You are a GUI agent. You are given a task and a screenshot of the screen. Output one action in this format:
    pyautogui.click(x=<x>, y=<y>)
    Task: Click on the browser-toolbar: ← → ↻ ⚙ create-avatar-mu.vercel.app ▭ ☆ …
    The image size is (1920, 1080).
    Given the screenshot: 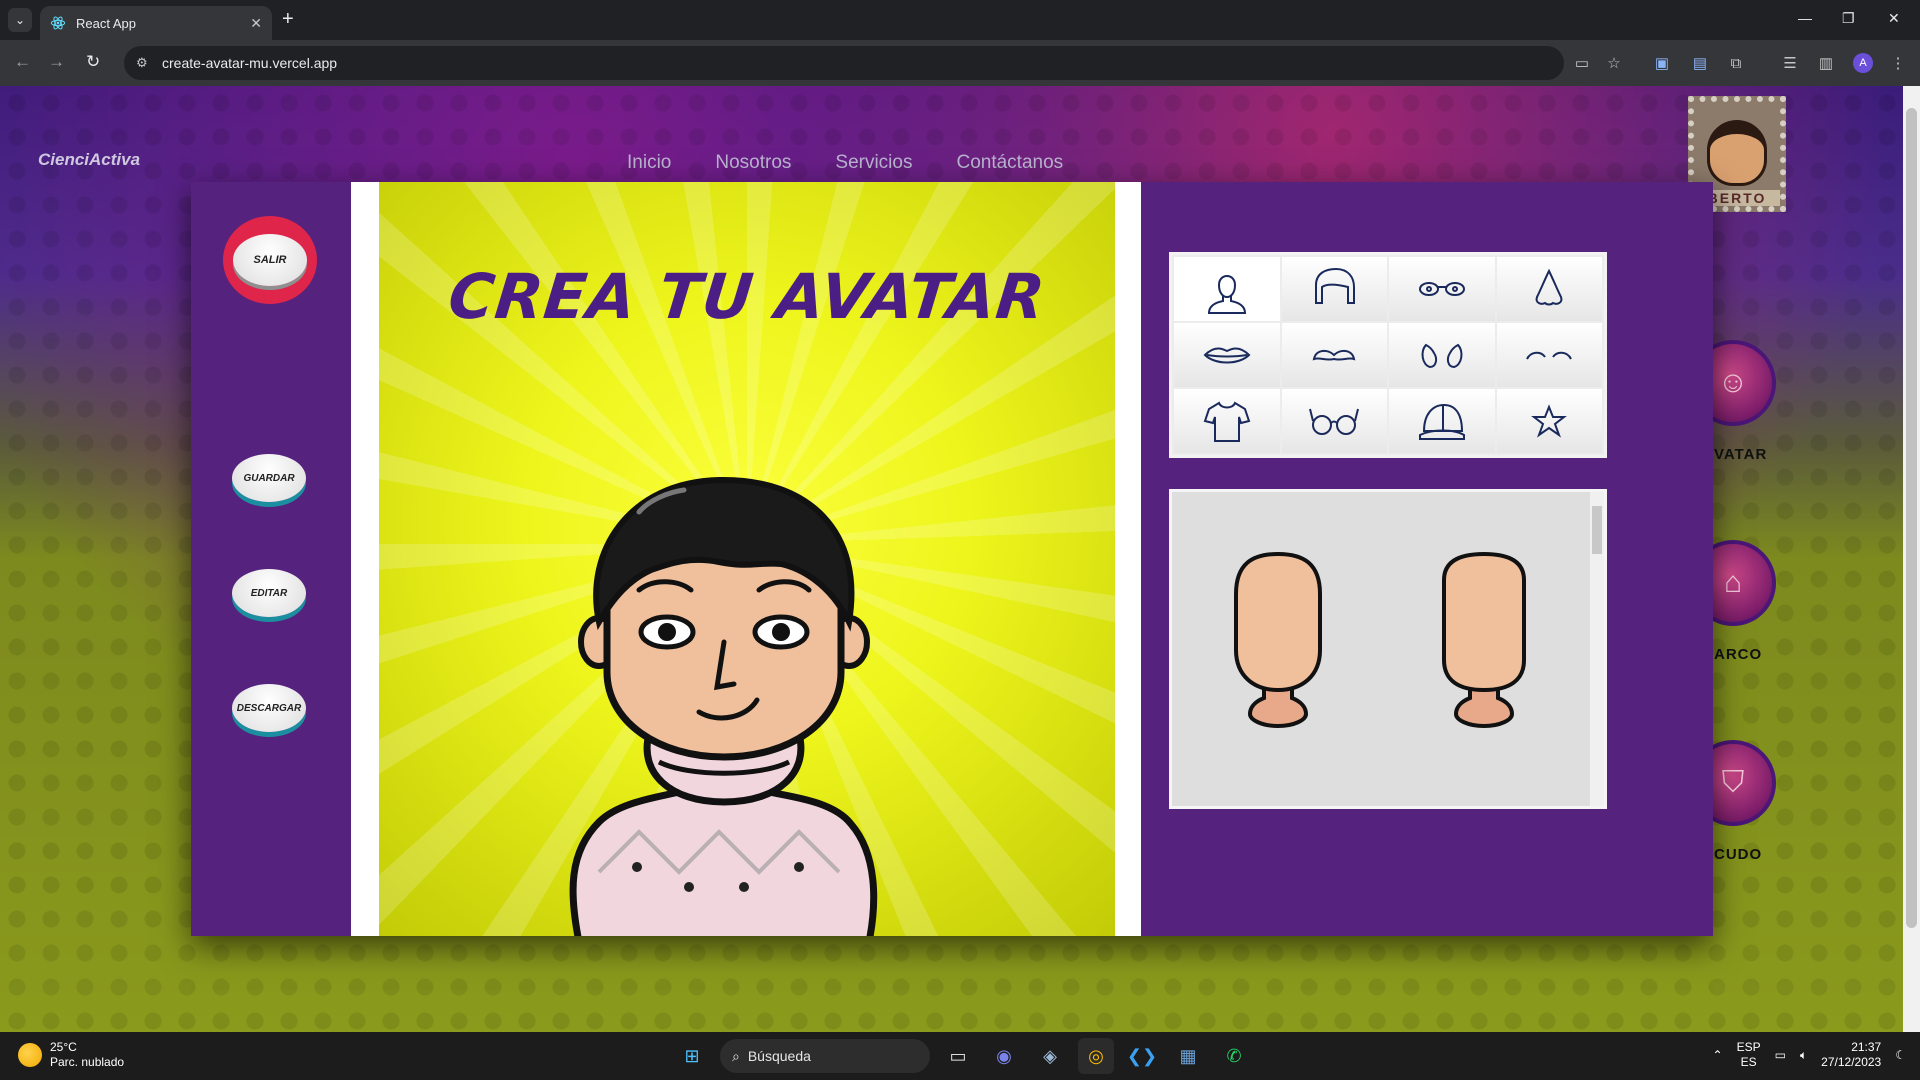 What is the action you would take?
    pyautogui.click(x=960, y=63)
    